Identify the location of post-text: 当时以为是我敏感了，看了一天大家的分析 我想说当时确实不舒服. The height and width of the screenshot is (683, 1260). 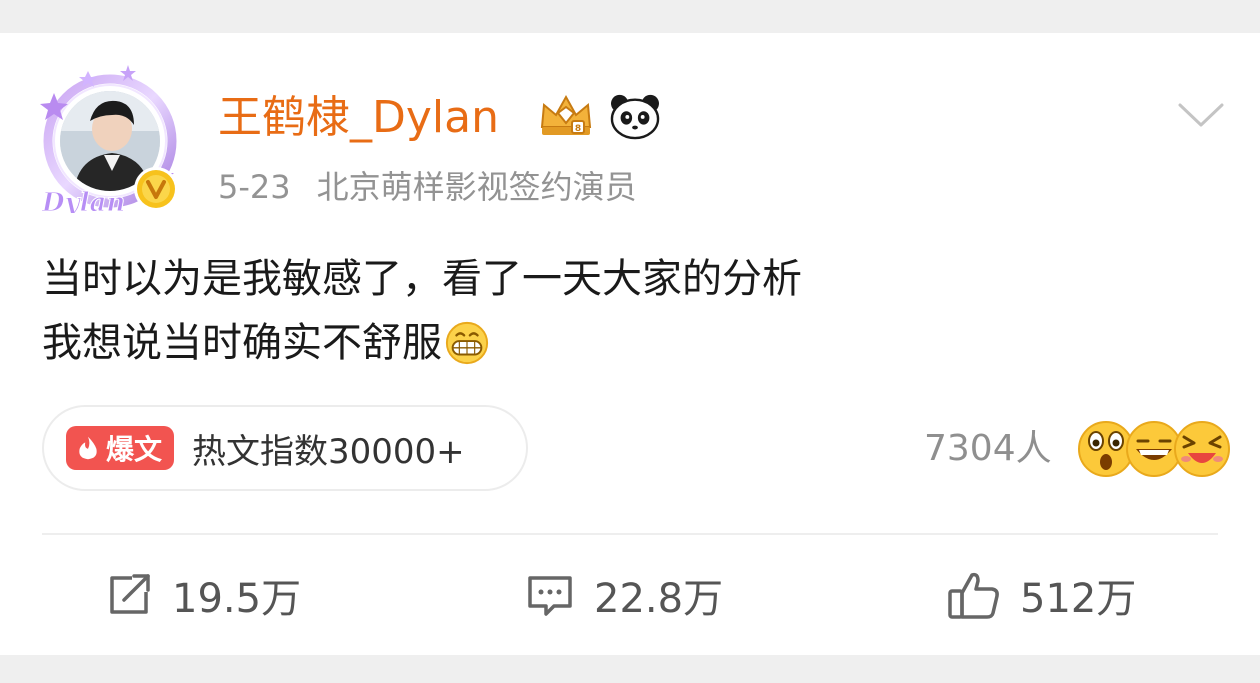
(422, 311).